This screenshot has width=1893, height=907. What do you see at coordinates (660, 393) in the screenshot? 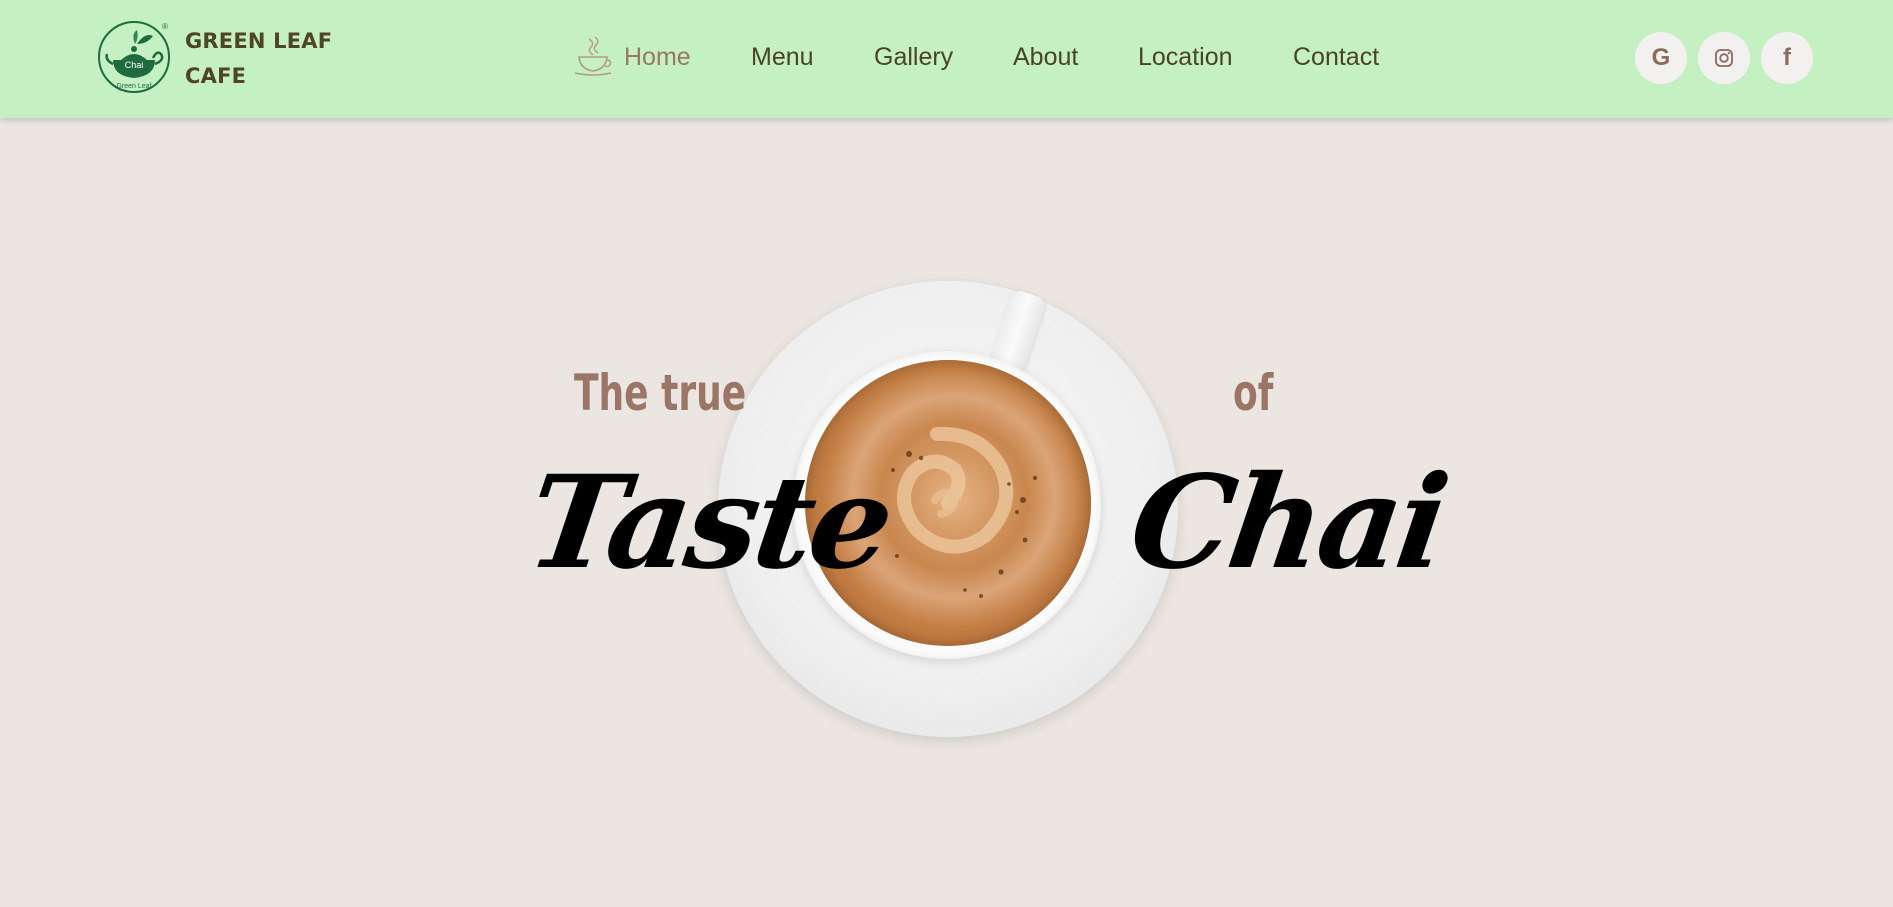
I see `hero-text-the-true: The true` at bounding box center [660, 393].